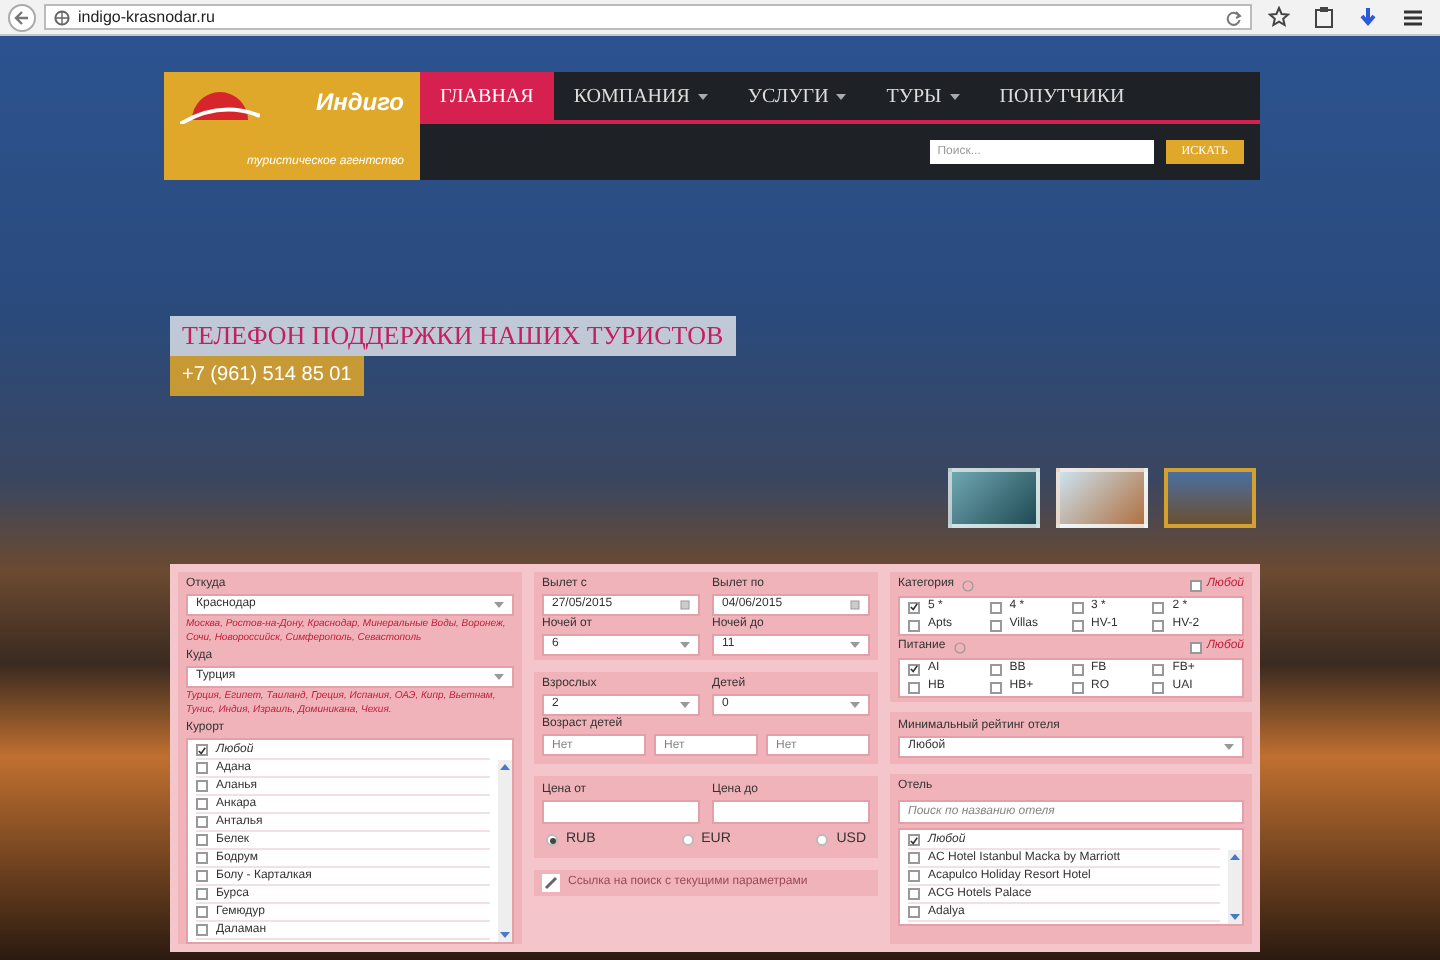 Image resolution: width=1440 pixels, height=960 pixels. I want to click on back-arrow-icon, so click(22, 17).